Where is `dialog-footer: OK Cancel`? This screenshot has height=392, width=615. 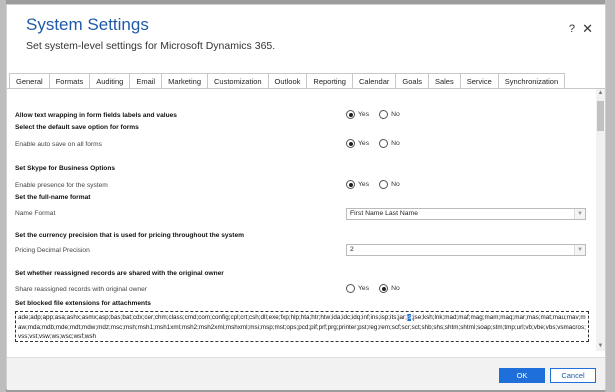
dialog-footer: OK Cancel is located at coordinates (306, 373).